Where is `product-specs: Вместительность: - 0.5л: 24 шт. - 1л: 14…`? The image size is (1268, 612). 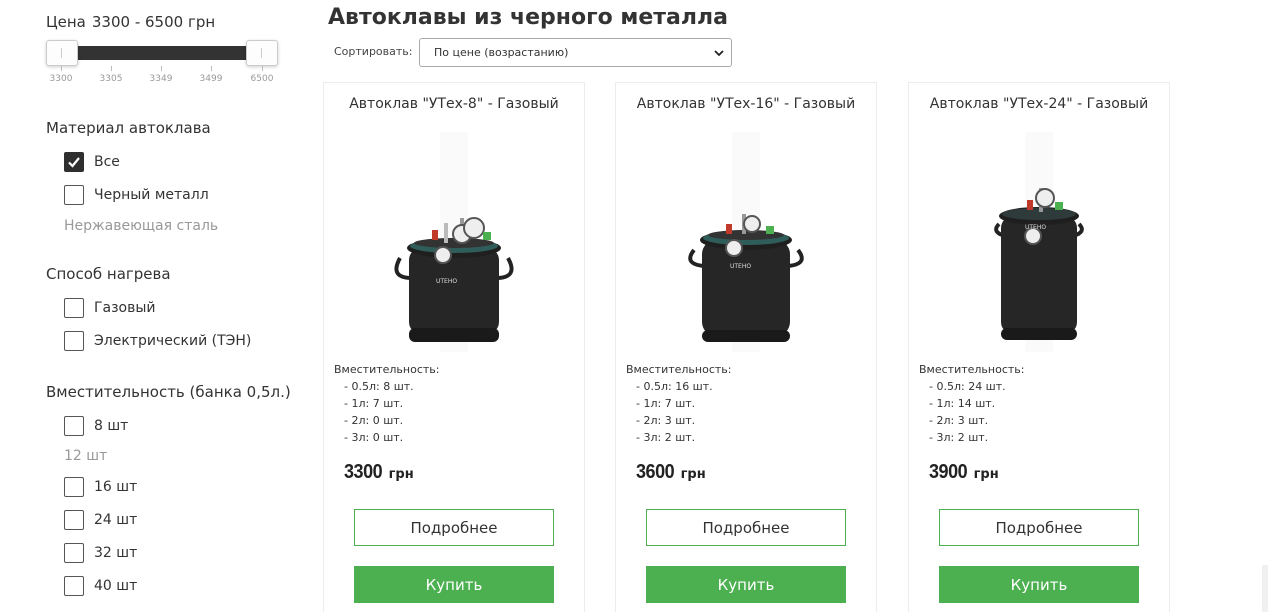
product-specs: Вместительность: - 0.5л: 24 шт. - 1л: 14… is located at coordinates (971, 403).